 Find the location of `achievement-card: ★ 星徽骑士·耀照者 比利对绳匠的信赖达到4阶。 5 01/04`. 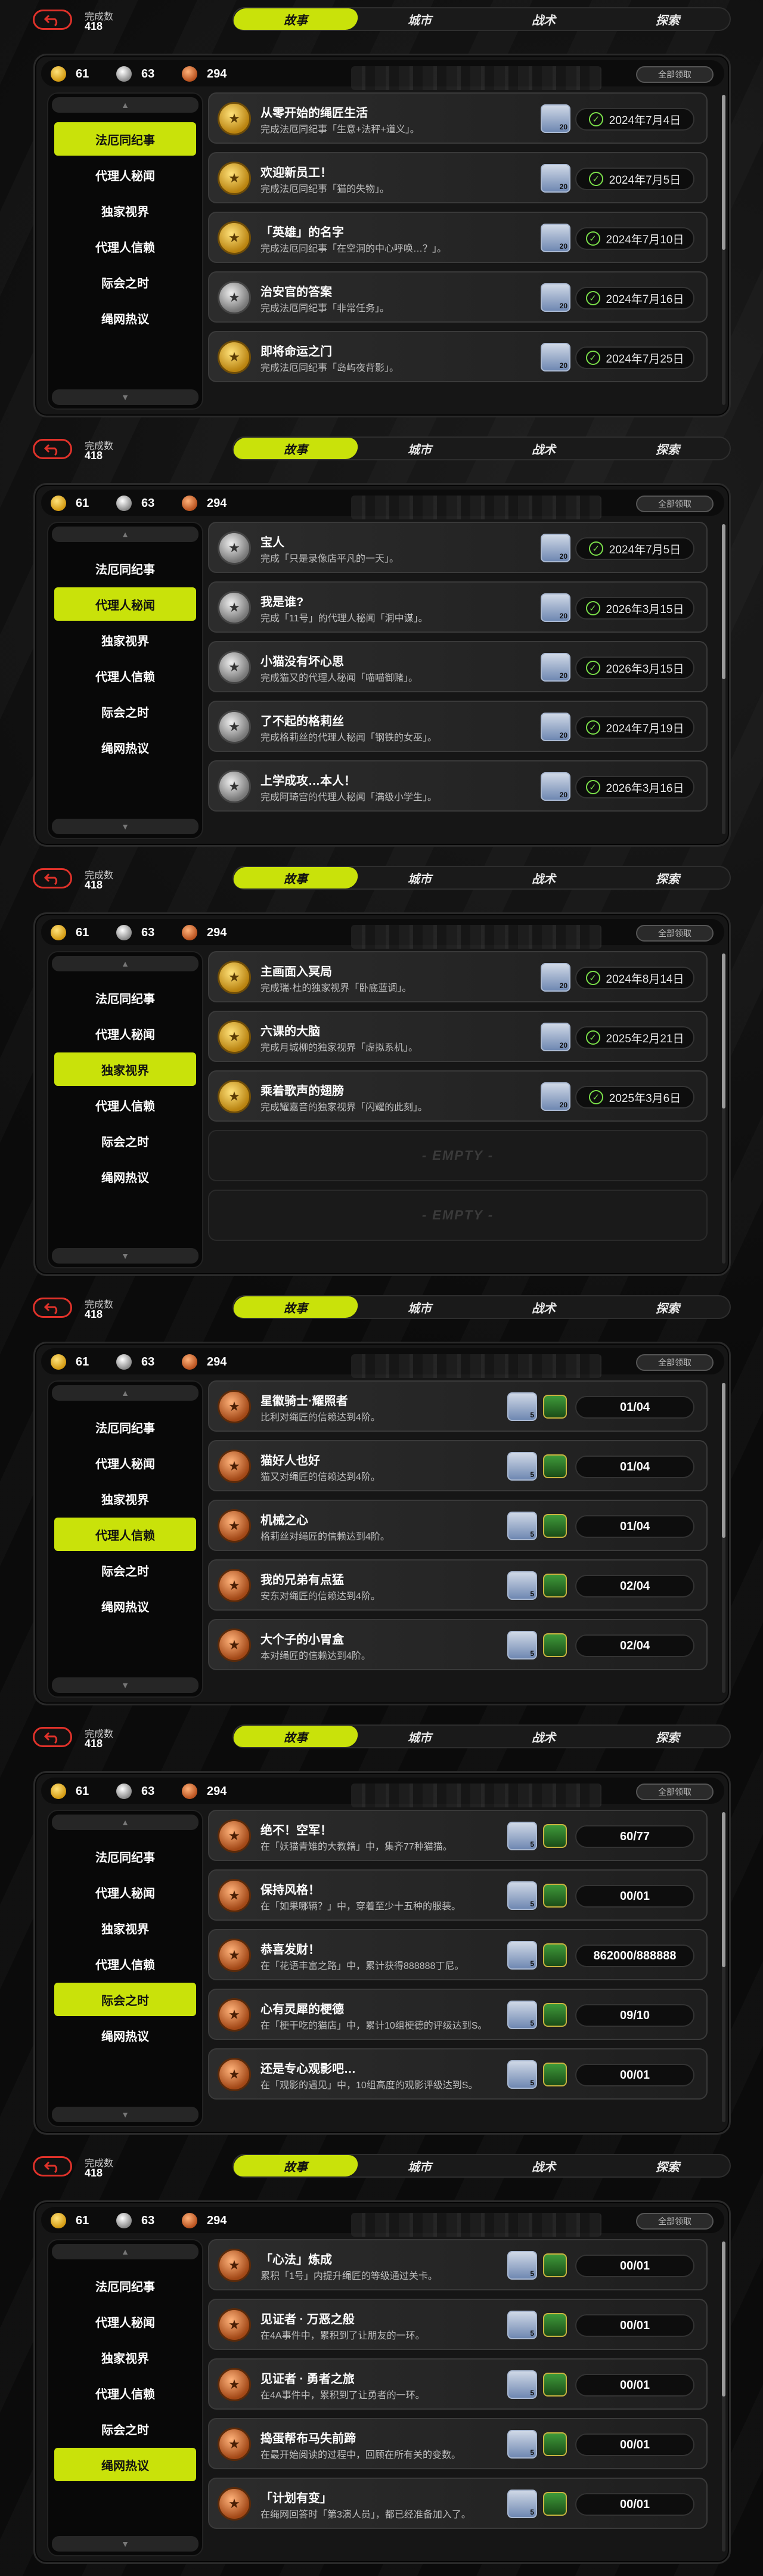

achievement-card: ★ 星徽骑士·耀照者 比利对绳匠的信赖达到4阶。 5 01/04 is located at coordinates (458, 1406).